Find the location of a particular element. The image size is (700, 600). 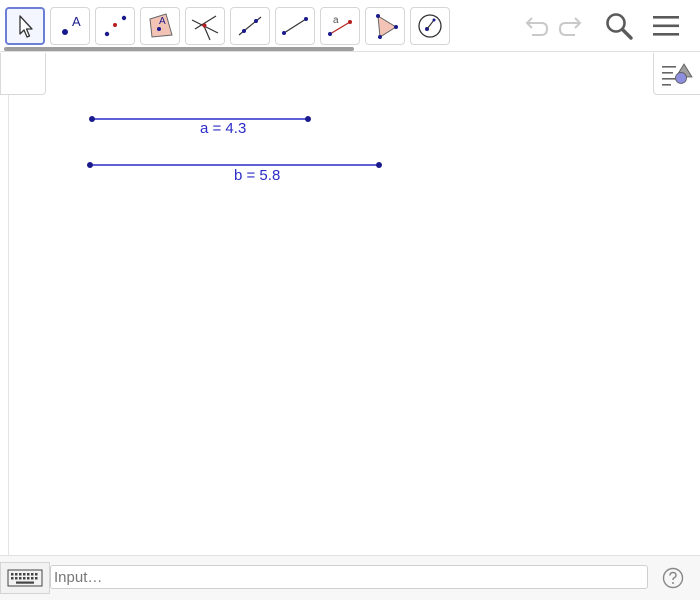

segment-fixed-length-icon: a is located at coordinates (340, 25).